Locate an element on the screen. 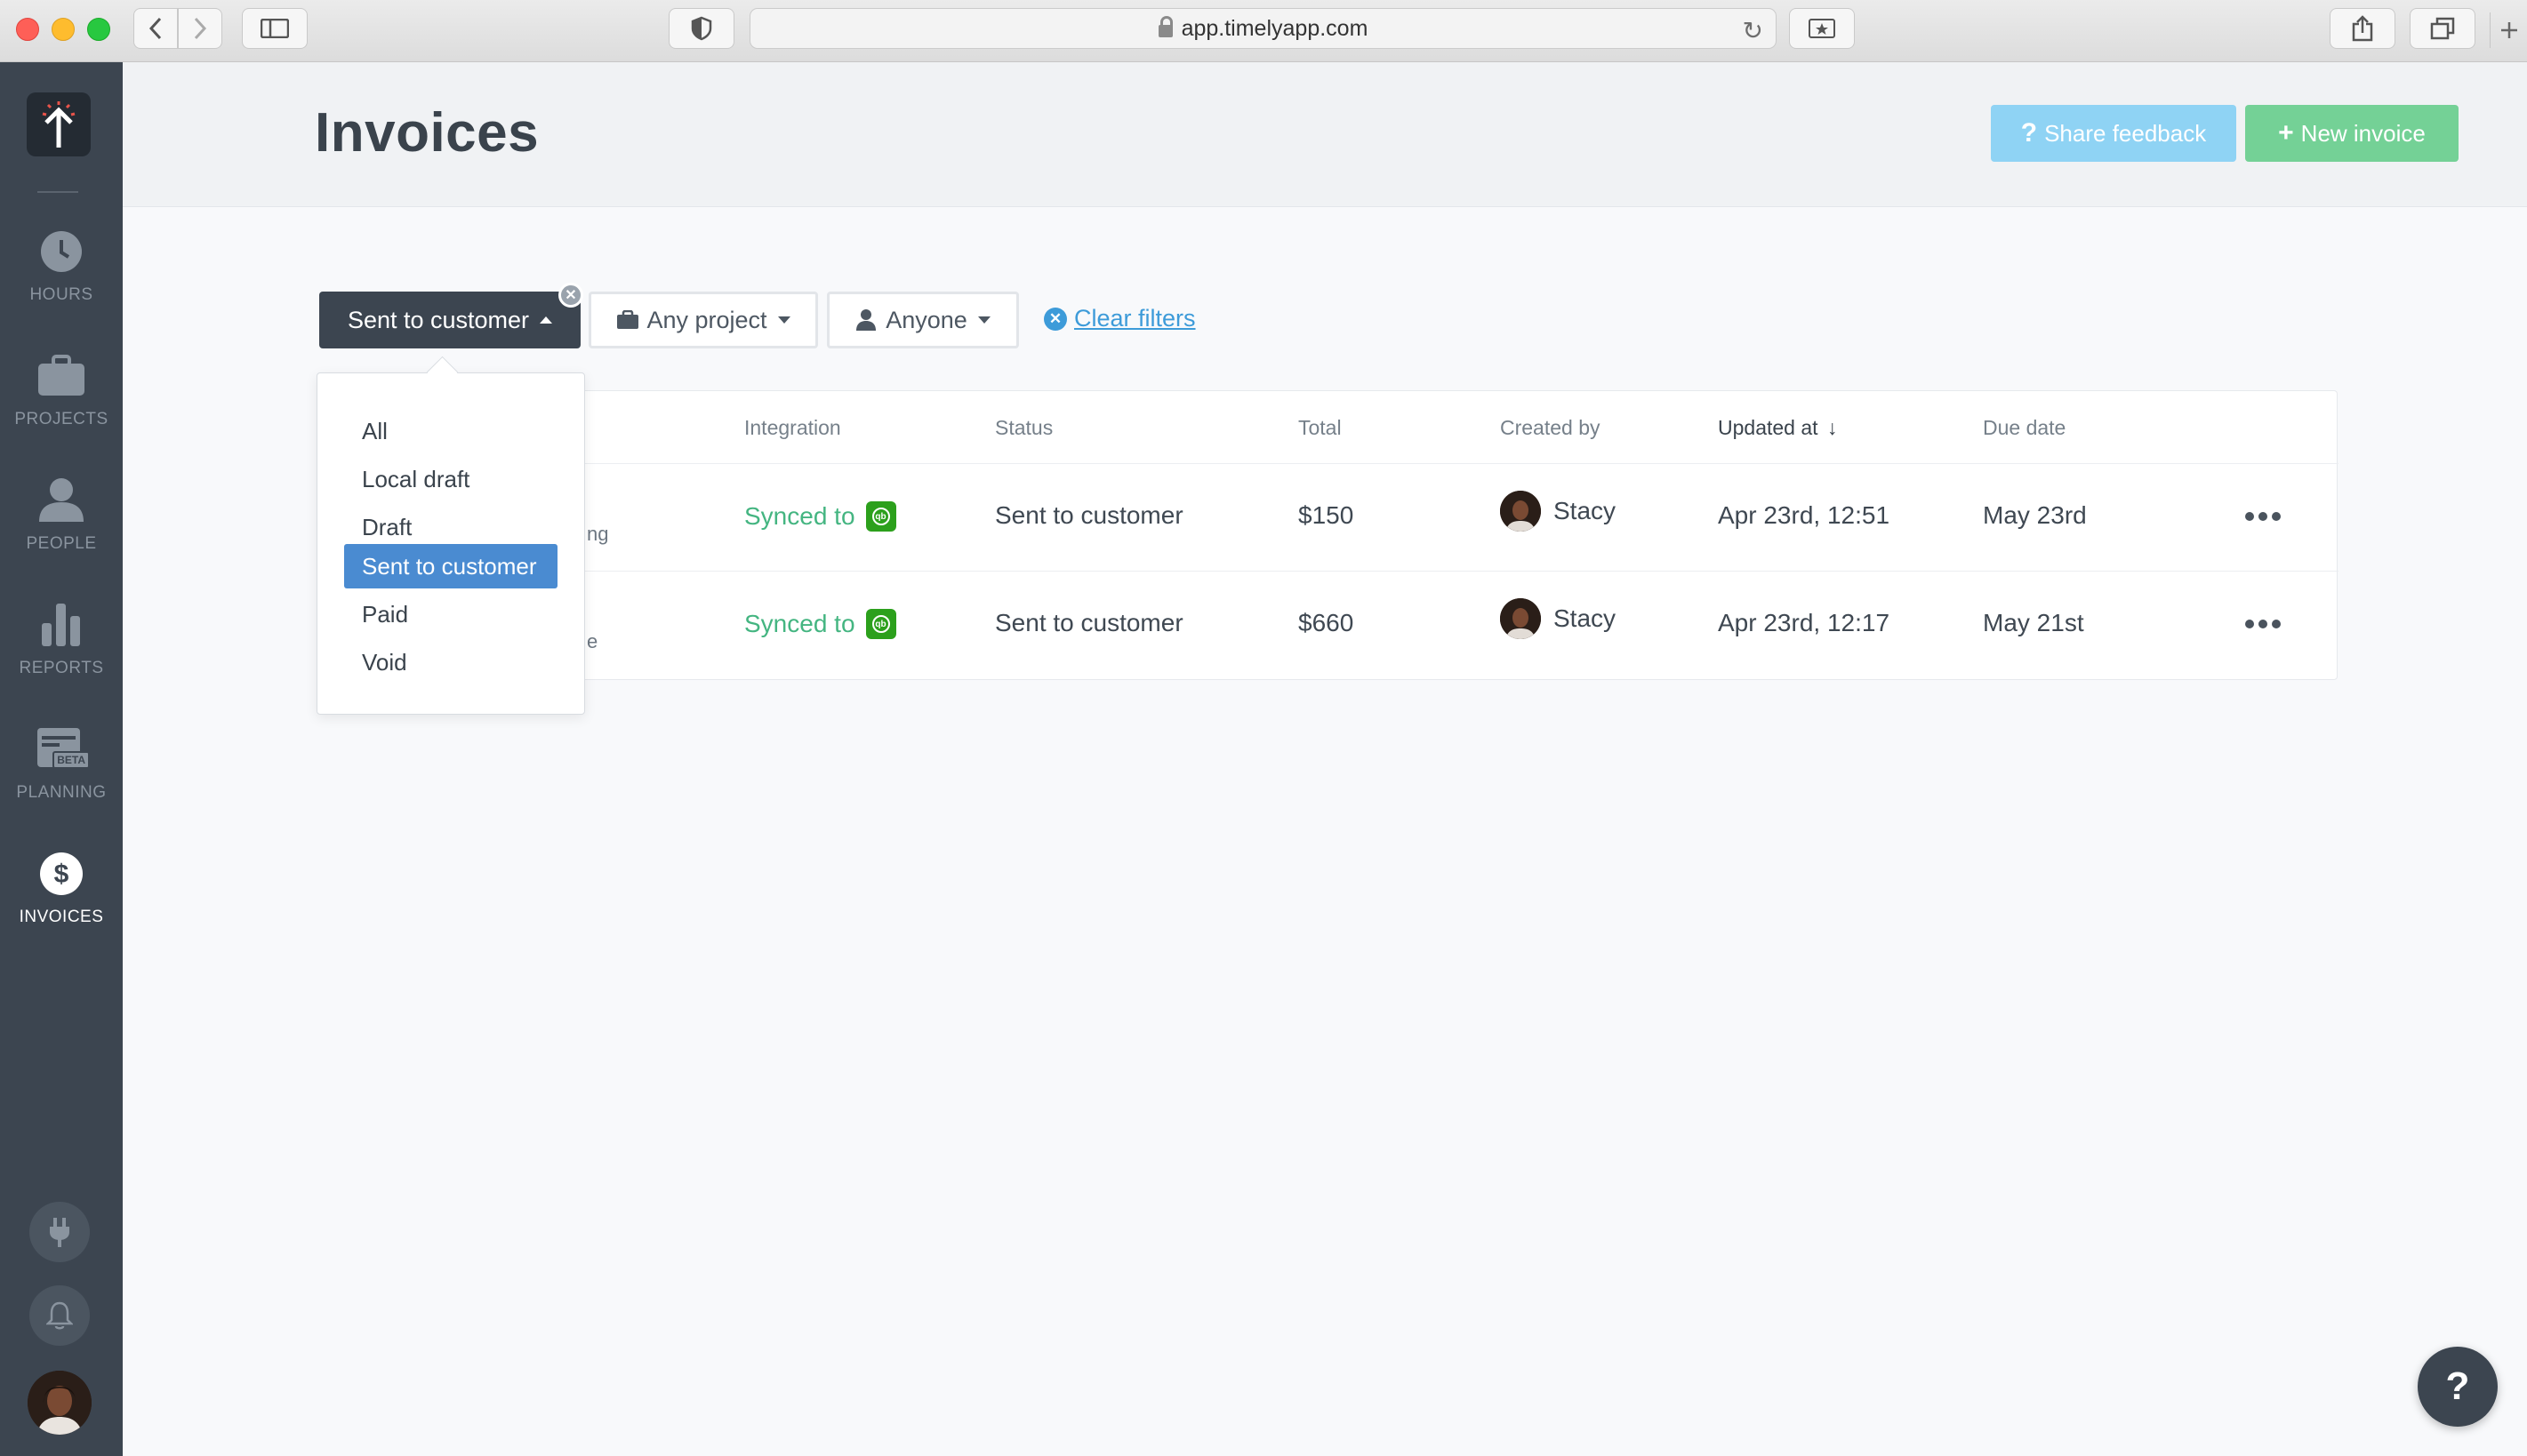 This screenshot has height=1456, width=2527. bar-chart-icon is located at coordinates (61, 625).